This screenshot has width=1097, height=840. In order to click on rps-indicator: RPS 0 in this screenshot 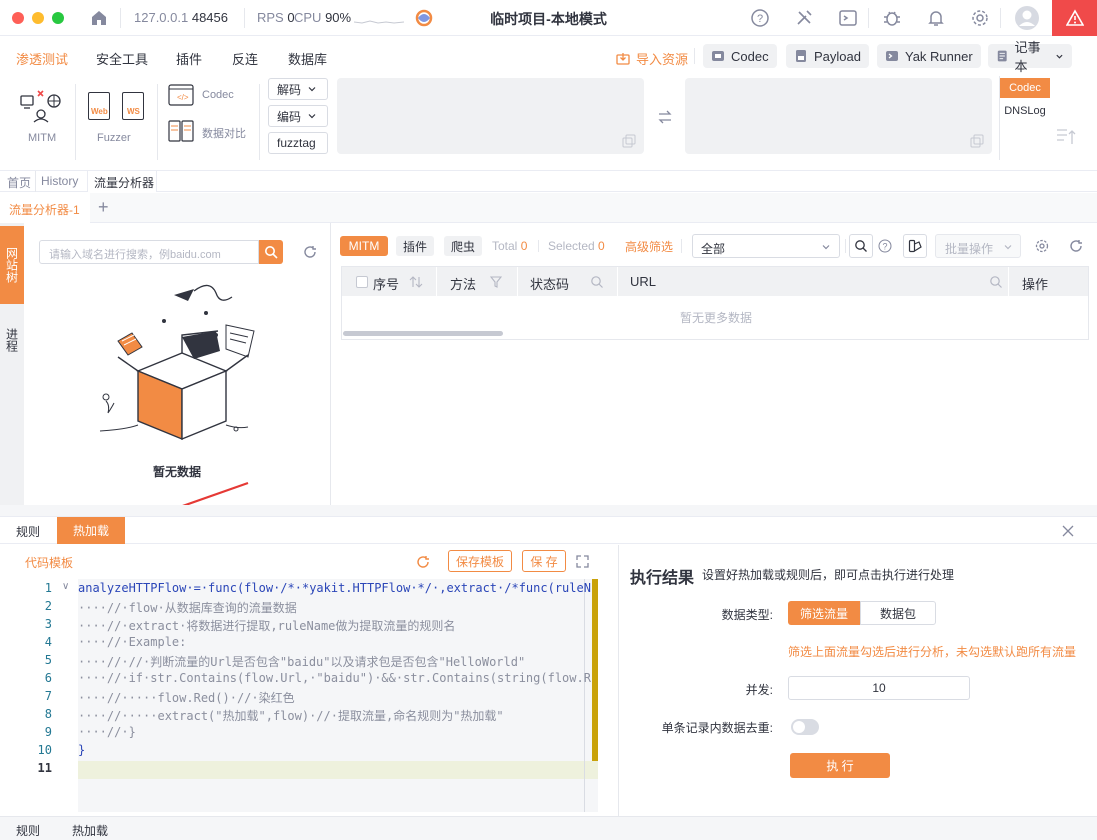, I will do `click(276, 17)`.